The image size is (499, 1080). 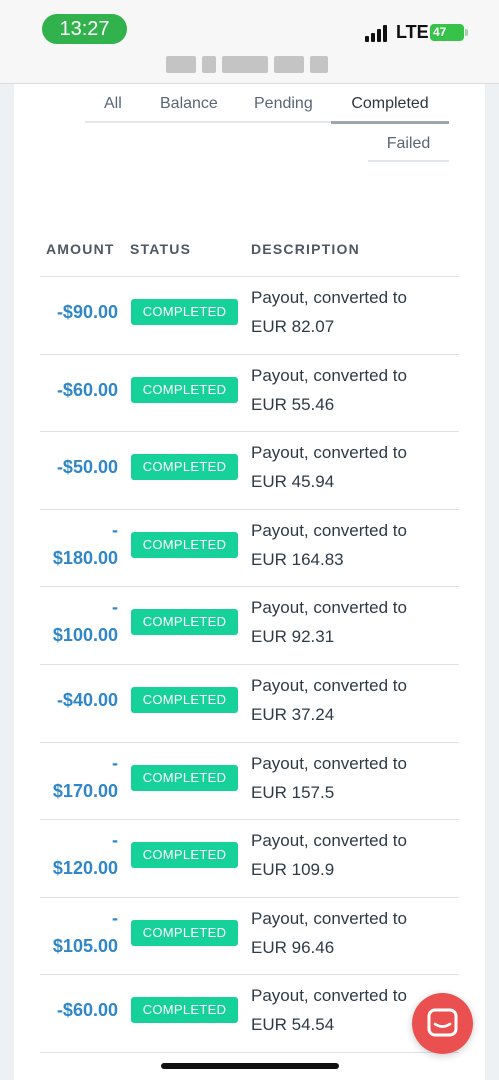 What do you see at coordinates (249, 42) in the screenshot?
I see `status-bar: 13:27 LTE 47` at bounding box center [249, 42].